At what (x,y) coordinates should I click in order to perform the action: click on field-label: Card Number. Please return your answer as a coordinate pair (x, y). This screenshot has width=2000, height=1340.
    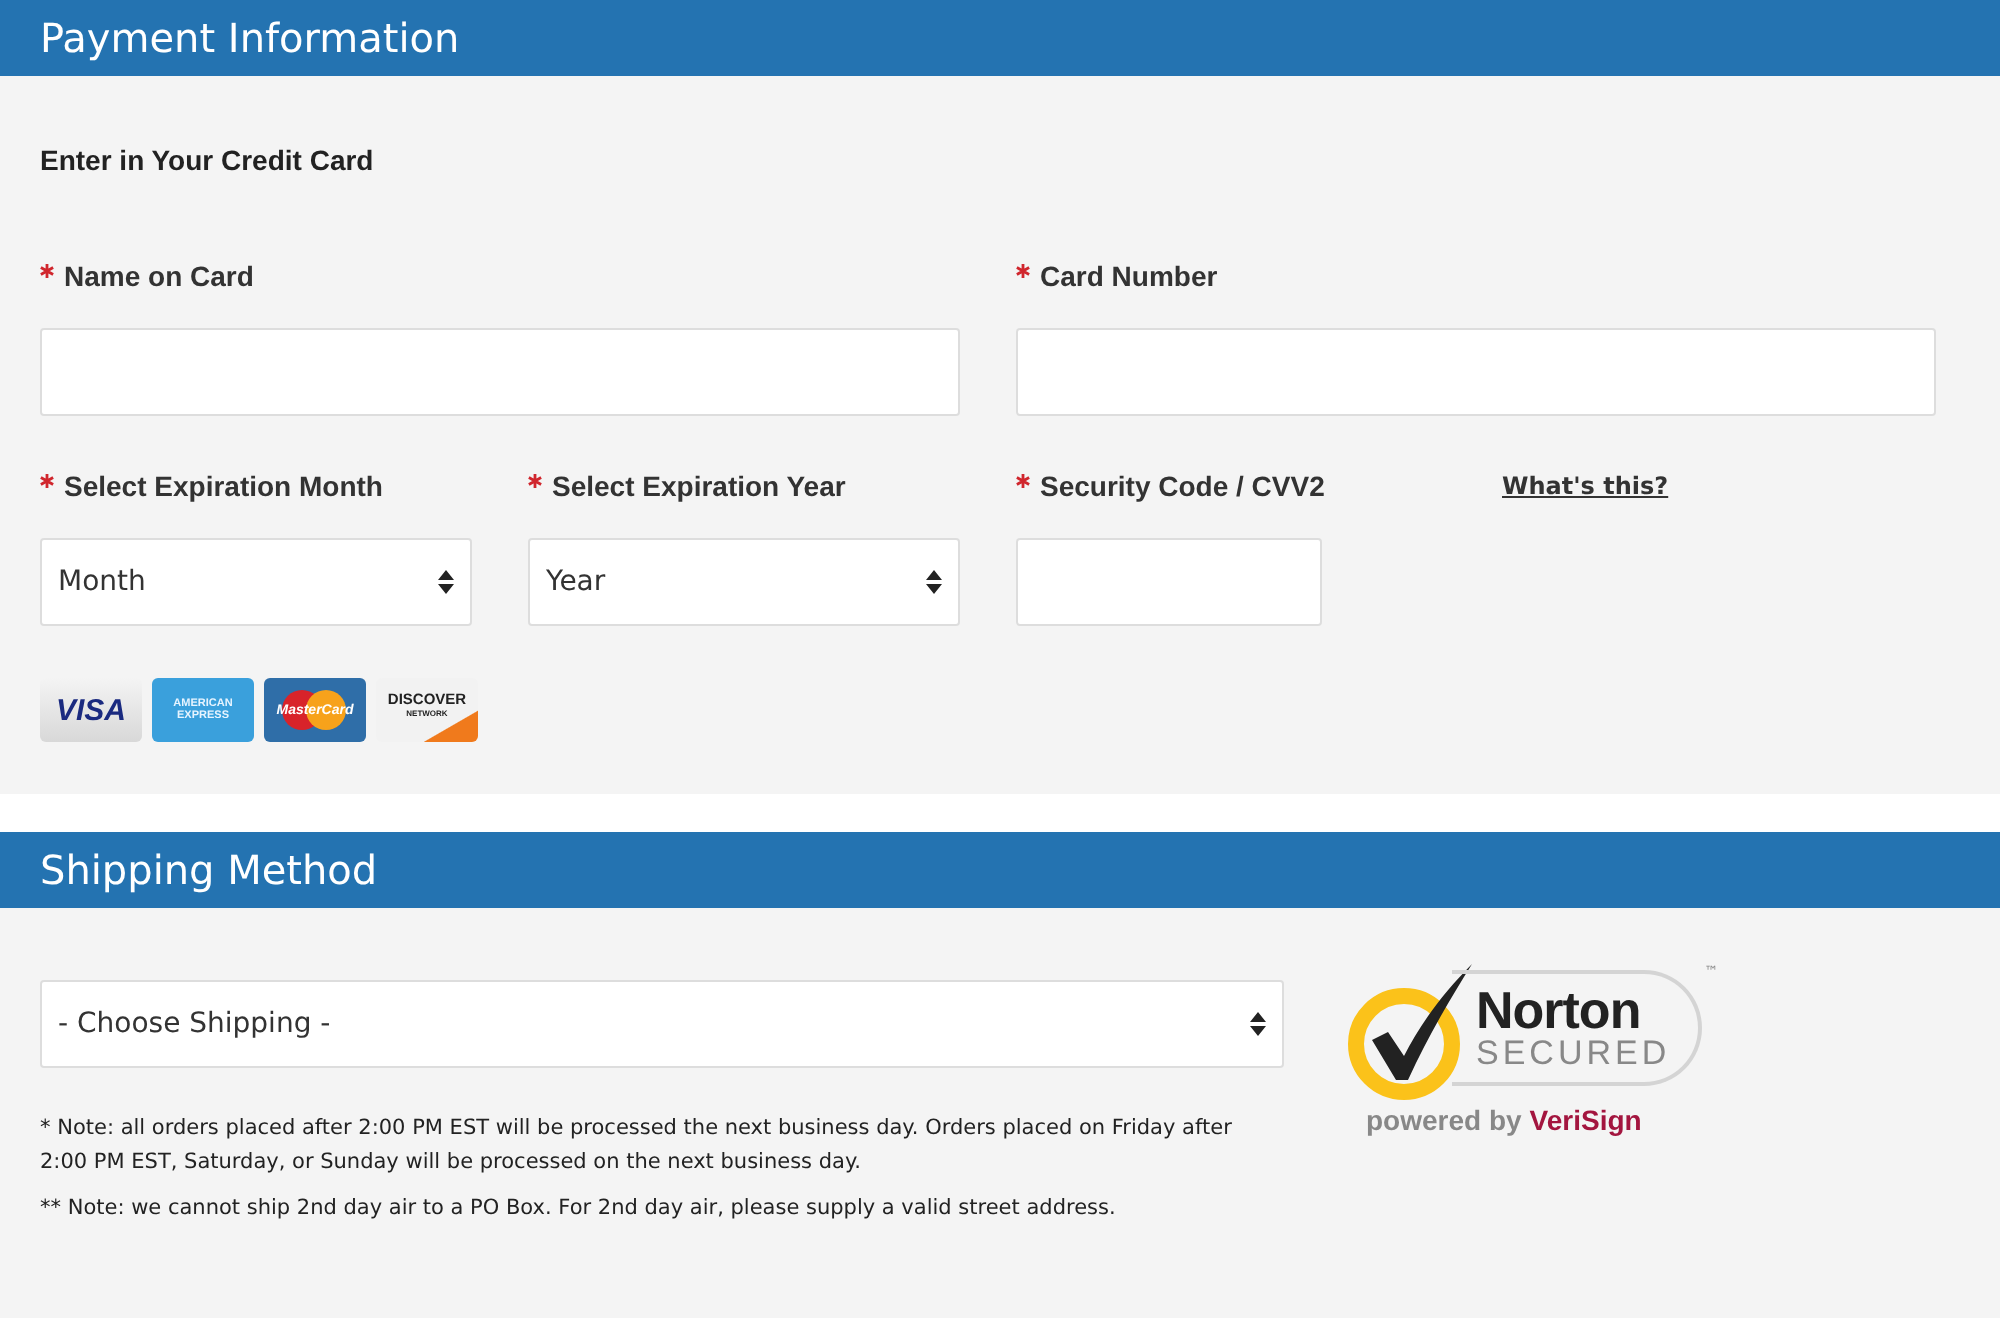
    Looking at the image, I should click on (1129, 276).